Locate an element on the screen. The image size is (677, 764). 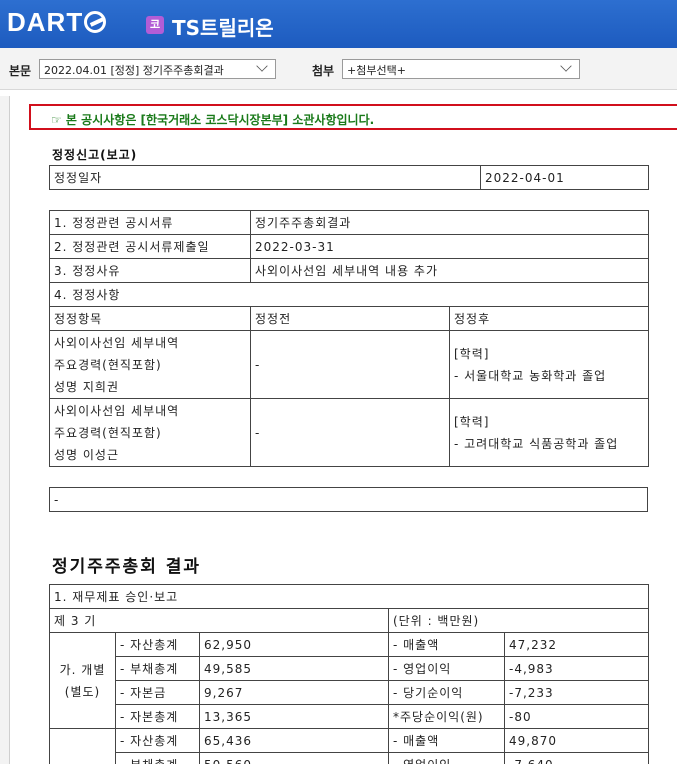
document-scroll-edge is located at coordinates (5, 430).